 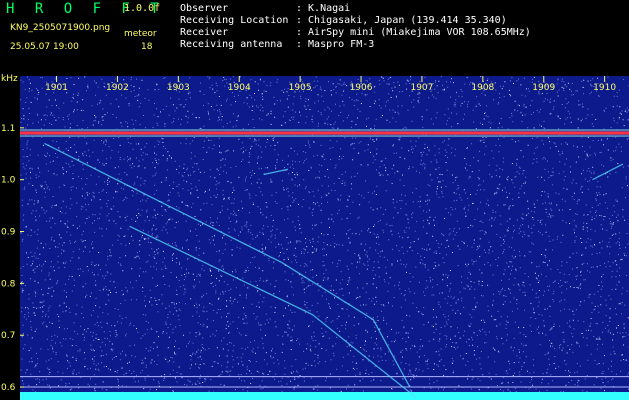 What do you see at coordinates (361, 88) in the screenshot?
I see `x-tick-label-1906: 1906` at bounding box center [361, 88].